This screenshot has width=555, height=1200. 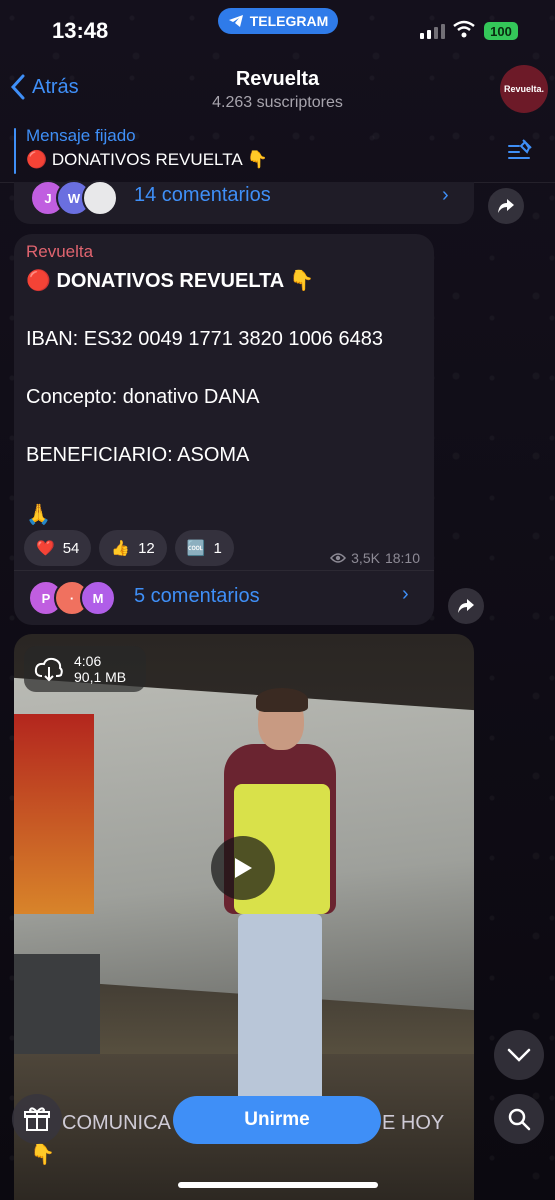 What do you see at coordinates (277, 1120) in the screenshot?
I see `join-button: Unirme` at bounding box center [277, 1120].